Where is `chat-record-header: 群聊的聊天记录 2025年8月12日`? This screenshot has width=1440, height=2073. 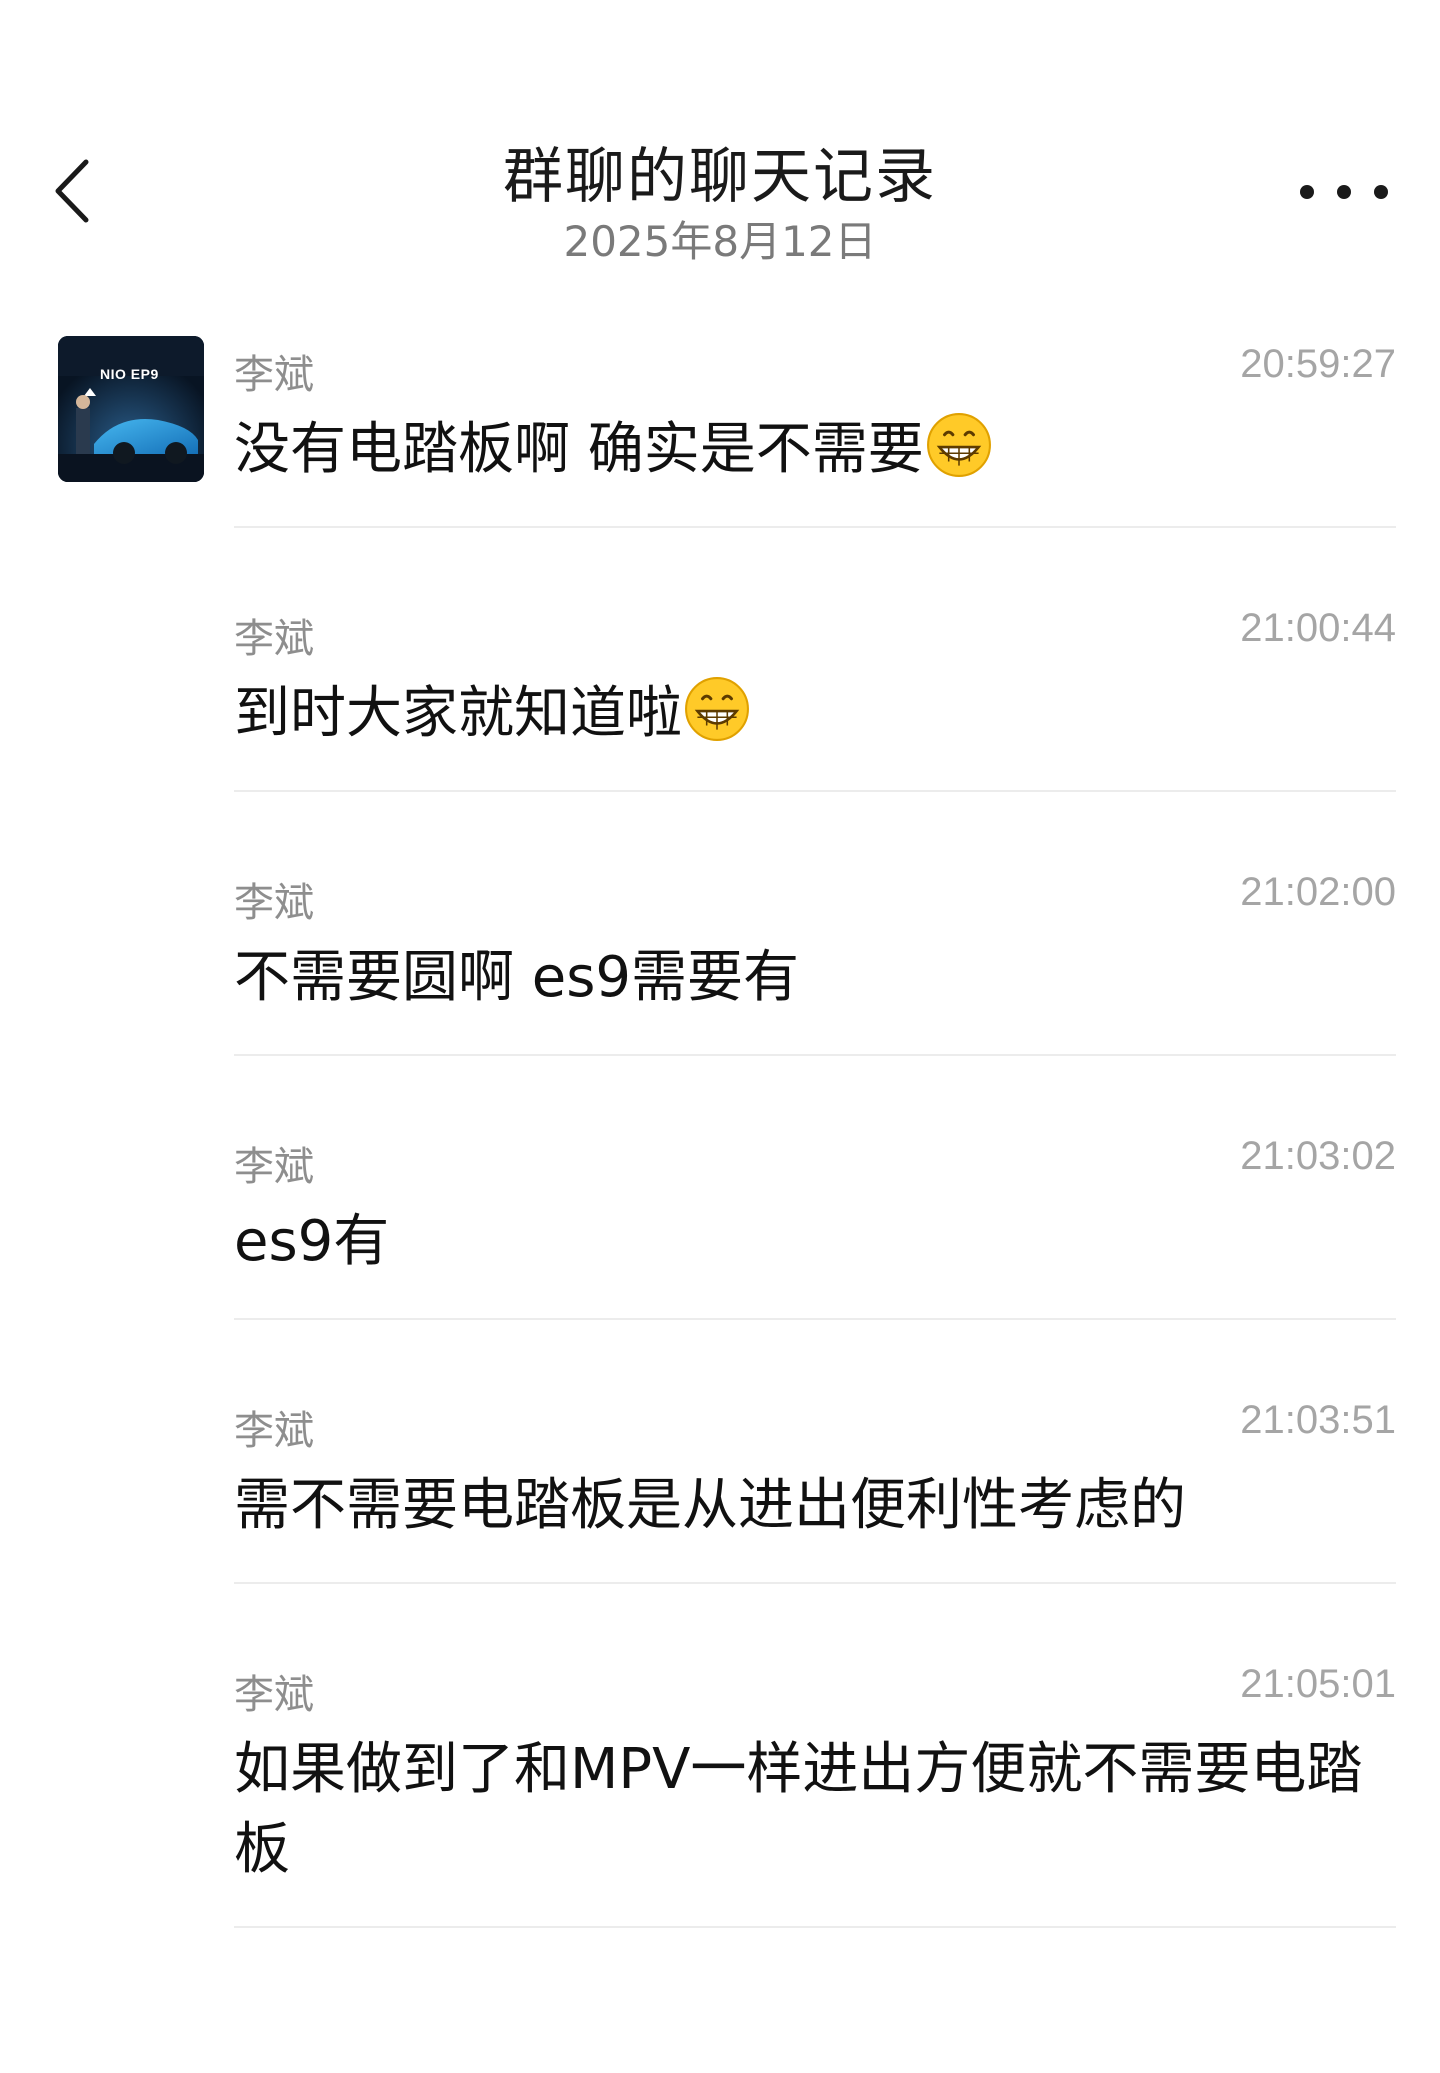
chat-record-header: 群聊的聊天记录 2025年8月12日 is located at coordinates (720, 150).